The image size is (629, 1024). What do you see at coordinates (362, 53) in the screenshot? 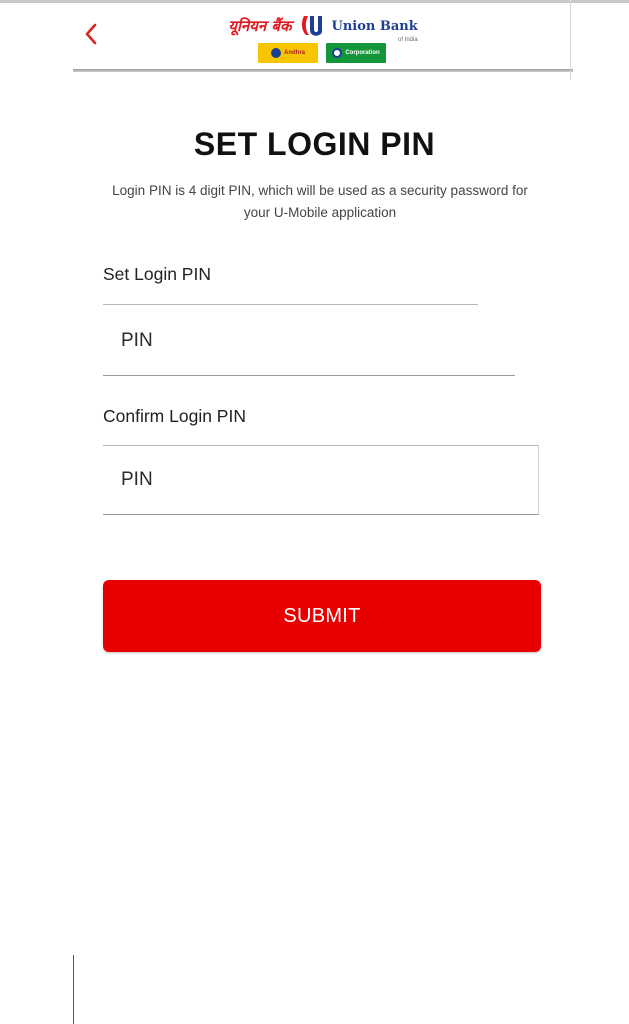
I see `partner-name: Corporation` at bounding box center [362, 53].